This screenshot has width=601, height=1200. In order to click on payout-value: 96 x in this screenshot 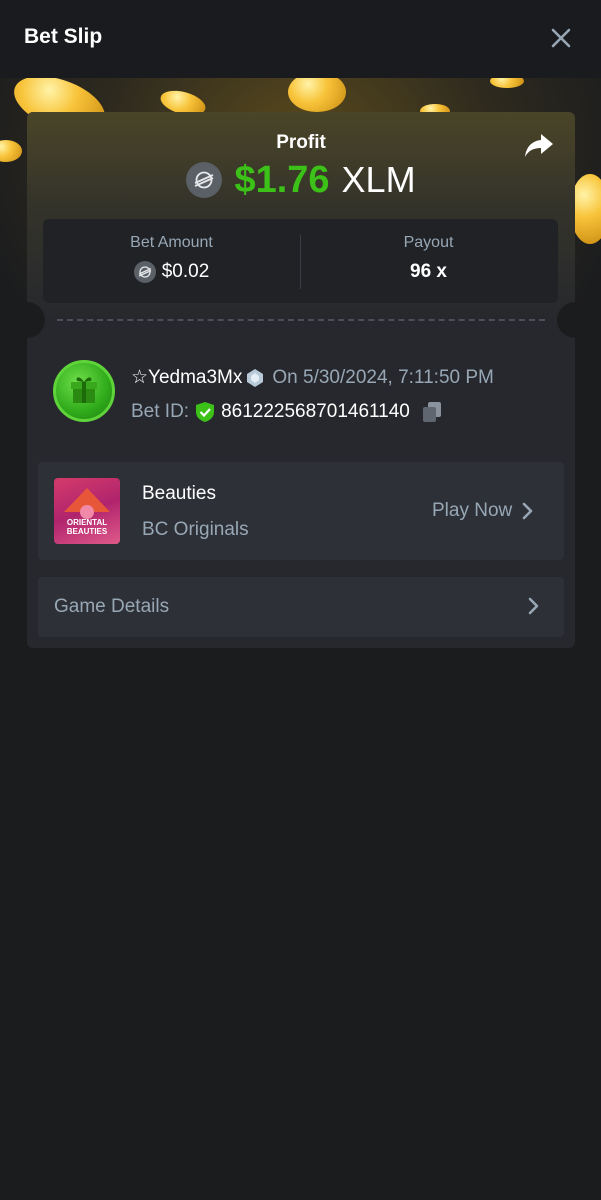, I will do `click(428, 271)`.